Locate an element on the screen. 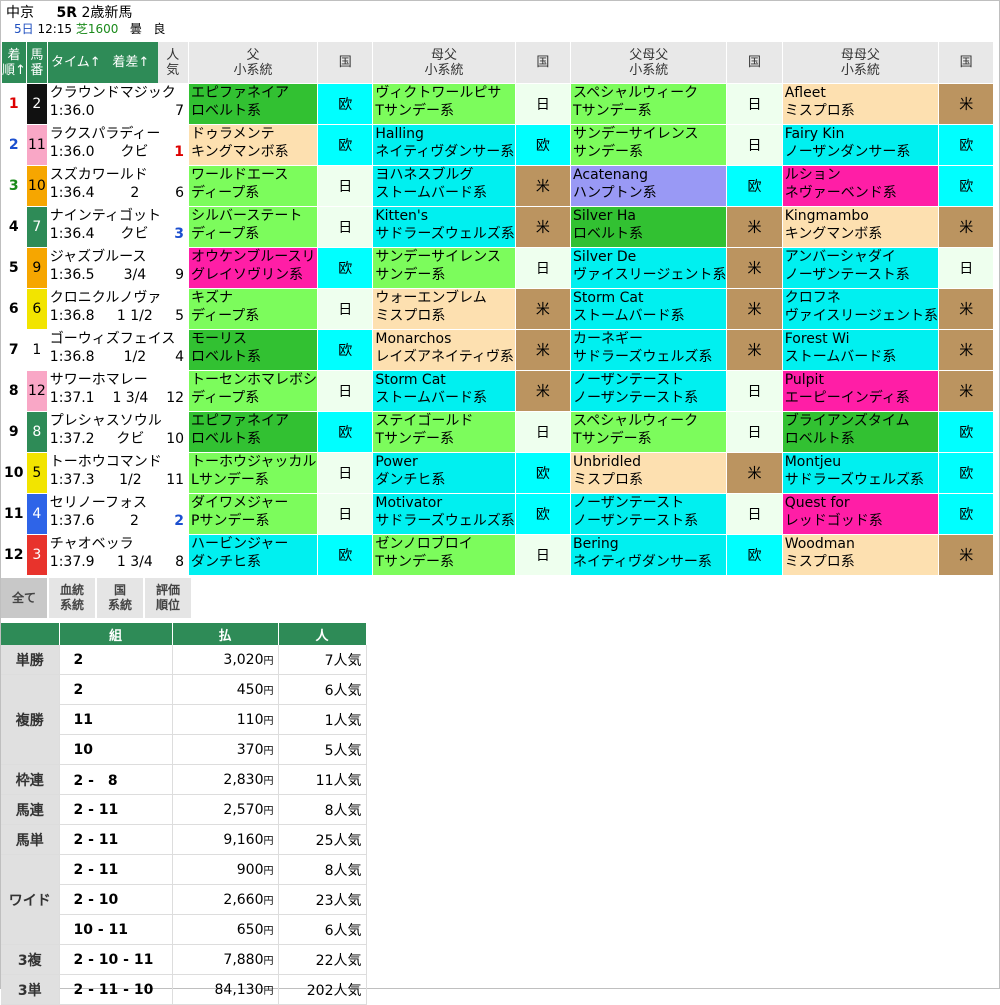 The image size is (1000, 1005). horse-name-link: ナインティゴット is located at coordinates (119, 216).